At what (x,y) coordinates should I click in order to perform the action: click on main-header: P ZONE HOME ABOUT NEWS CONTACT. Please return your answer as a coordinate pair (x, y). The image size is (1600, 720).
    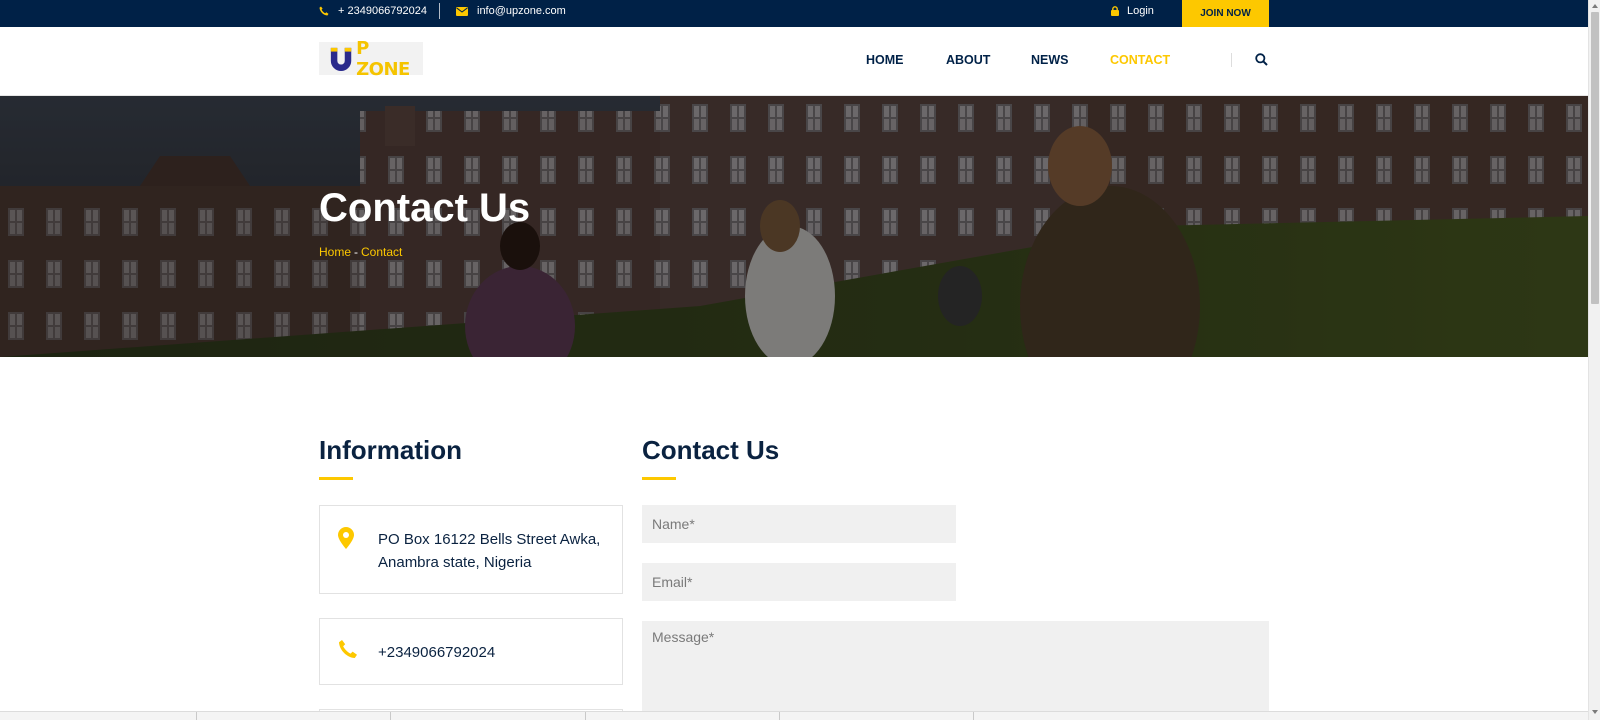
    Looking at the image, I should click on (794, 61).